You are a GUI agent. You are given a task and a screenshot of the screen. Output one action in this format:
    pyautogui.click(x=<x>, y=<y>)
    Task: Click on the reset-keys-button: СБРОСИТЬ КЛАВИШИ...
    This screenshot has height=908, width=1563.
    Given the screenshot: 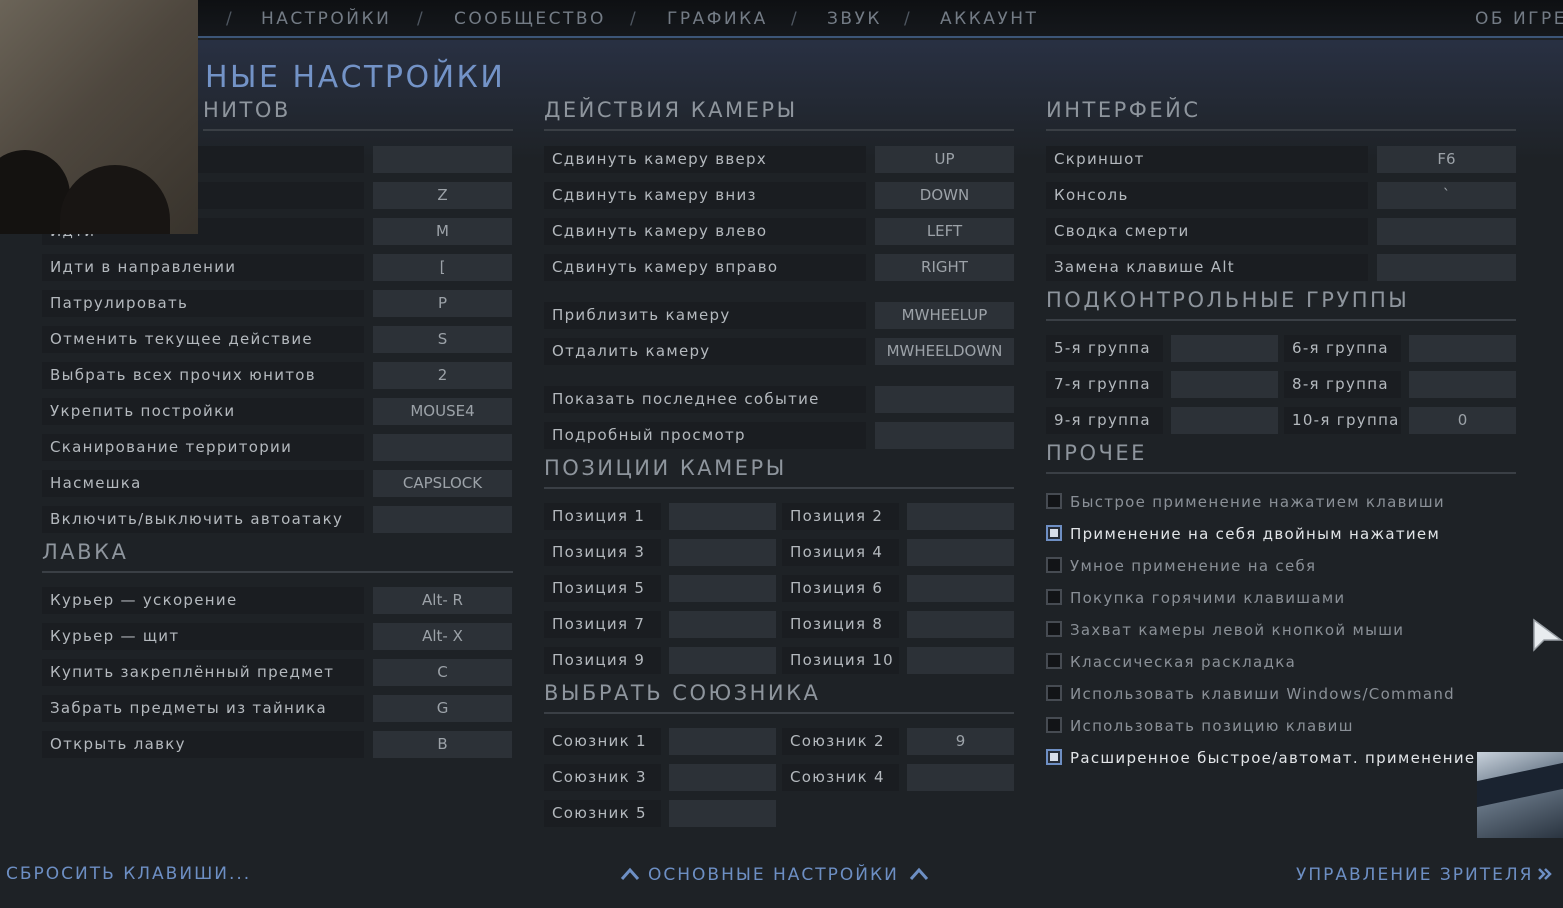 What is the action you would take?
    pyautogui.click(x=128, y=874)
    